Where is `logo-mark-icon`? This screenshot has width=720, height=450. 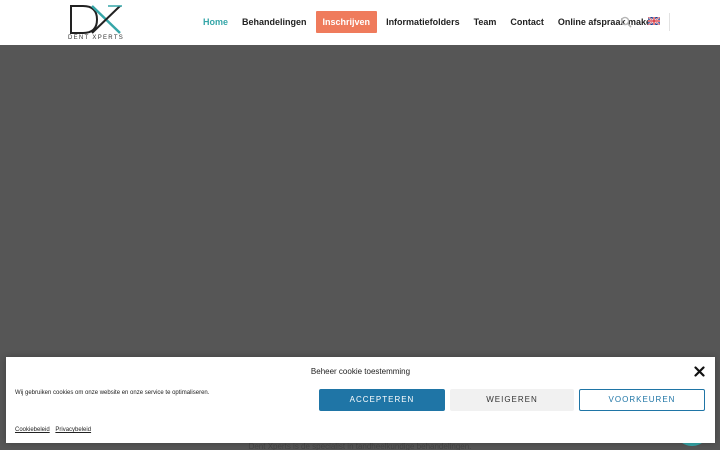
logo-mark-icon is located at coordinates (96, 19).